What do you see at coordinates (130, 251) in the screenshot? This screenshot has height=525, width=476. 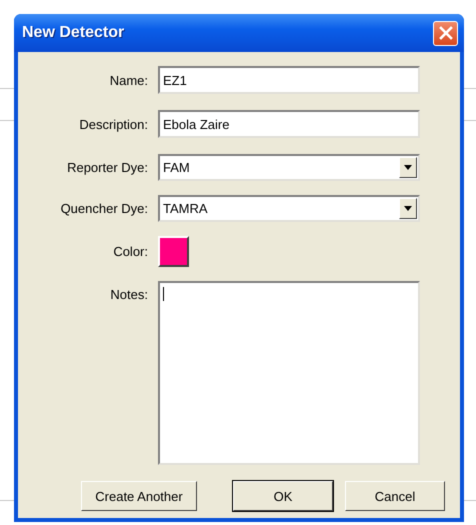 I see `field-label: Color:` at bounding box center [130, 251].